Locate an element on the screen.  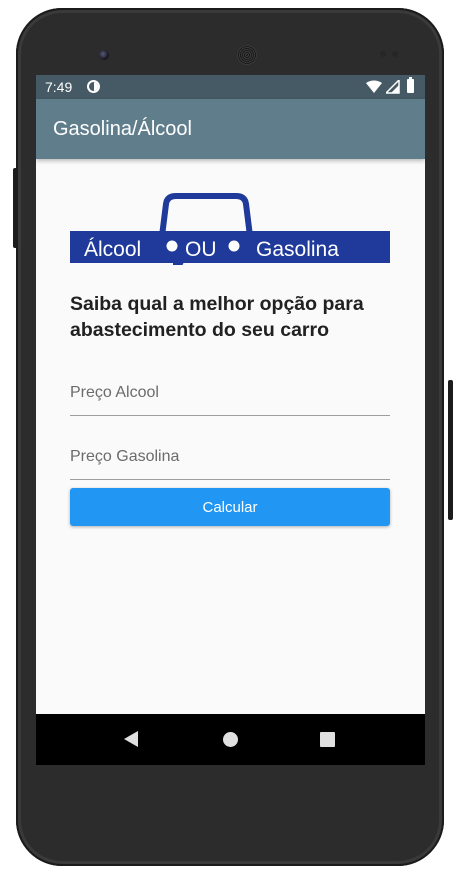
preco-gasolina-input is located at coordinates (230, 457).